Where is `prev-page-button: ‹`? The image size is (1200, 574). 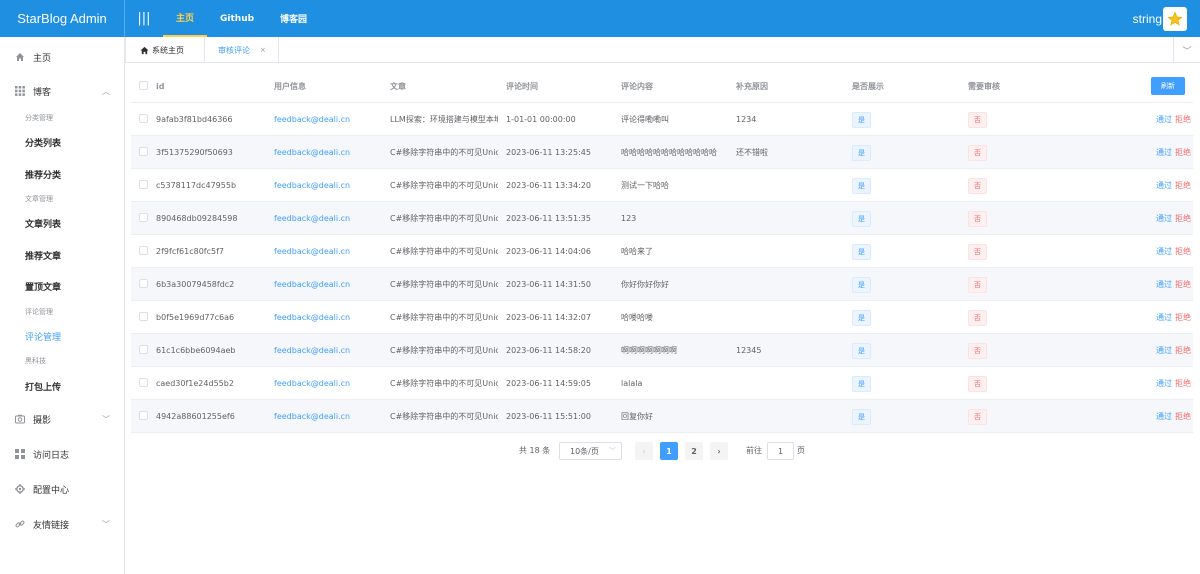
prev-page-button: ‹ is located at coordinates (644, 451).